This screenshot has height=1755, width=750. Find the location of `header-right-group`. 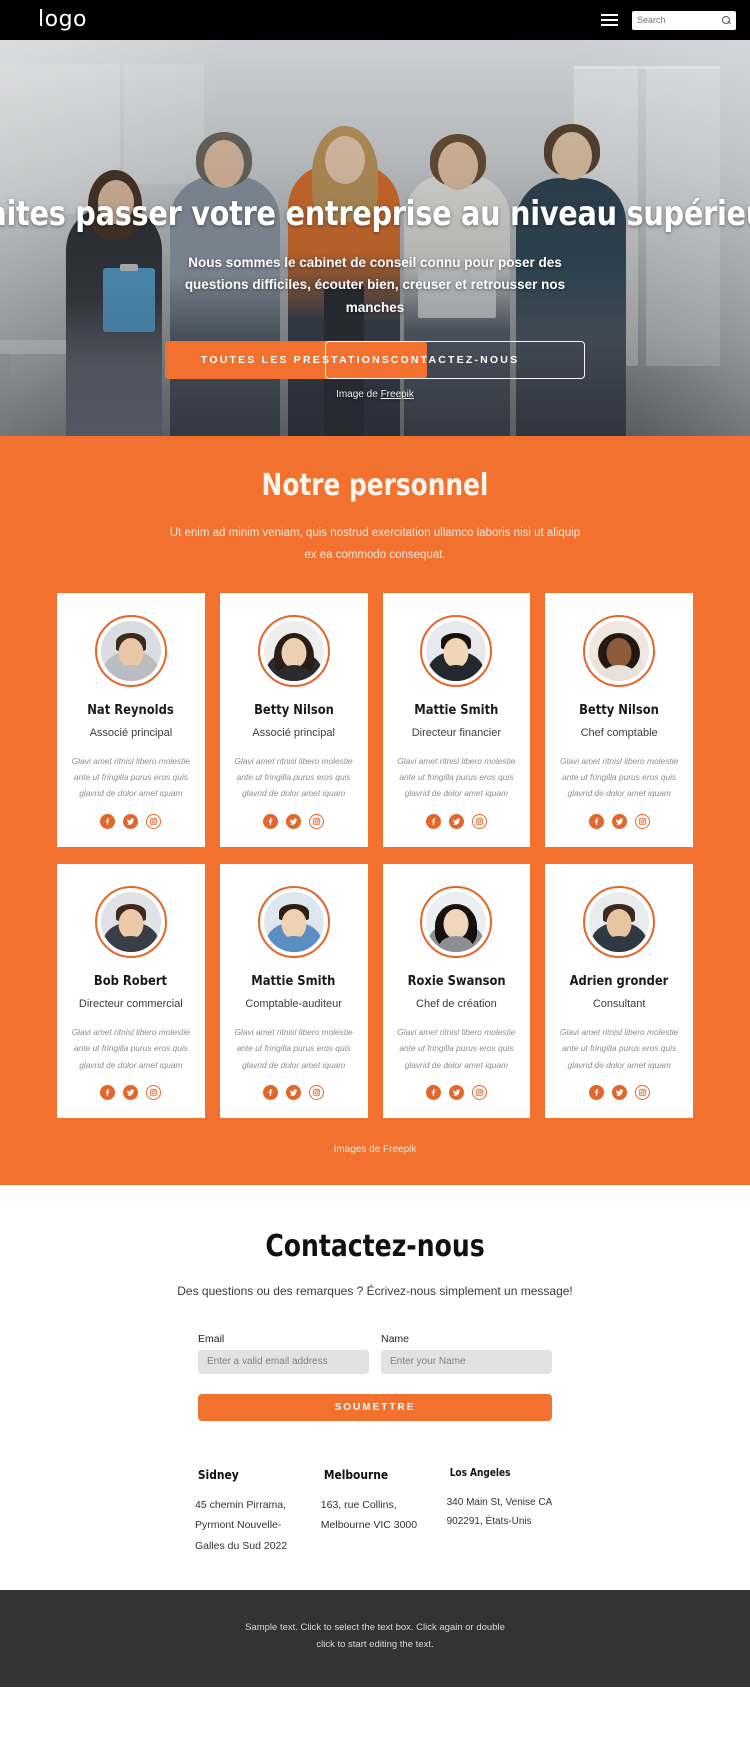

header-right-group is located at coordinates (668, 20).